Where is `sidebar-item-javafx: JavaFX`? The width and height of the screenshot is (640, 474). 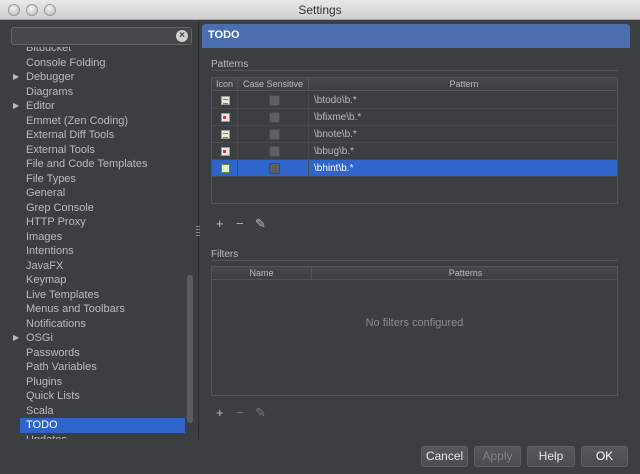
sidebar-item-javafx: JavaFX is located at coordinates (97, 266).